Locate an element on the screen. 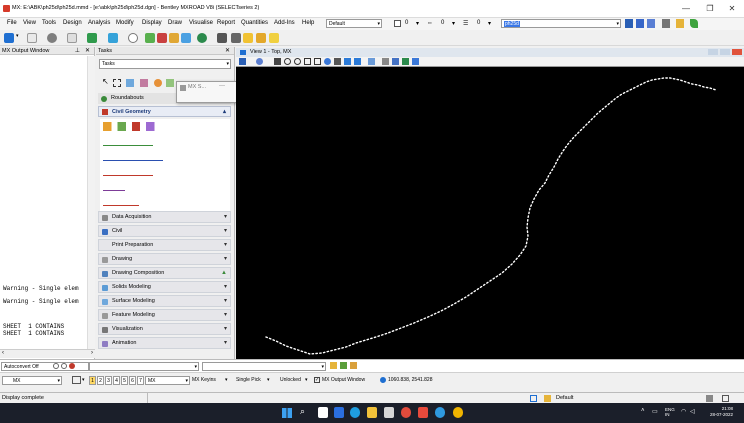 The image size is (744, 423). chevron-up-icon: ▴ is located at coordinates (224, 112).